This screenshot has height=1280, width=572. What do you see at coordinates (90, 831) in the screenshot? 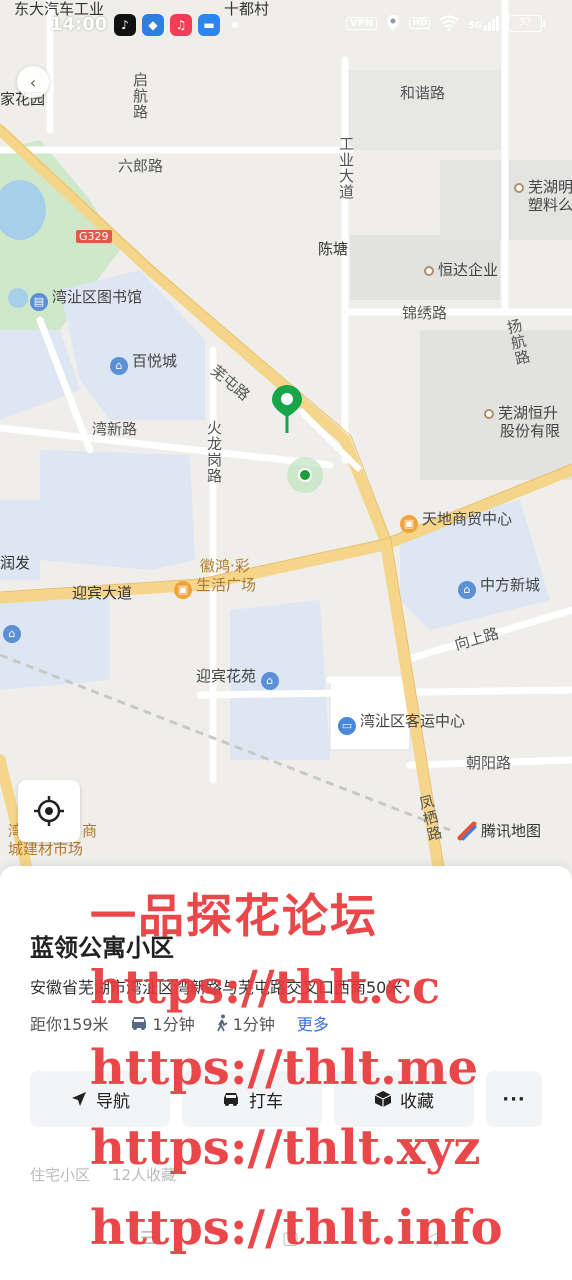
I see `map-label-market-suffix: 商` at bounding box center [90, 831].